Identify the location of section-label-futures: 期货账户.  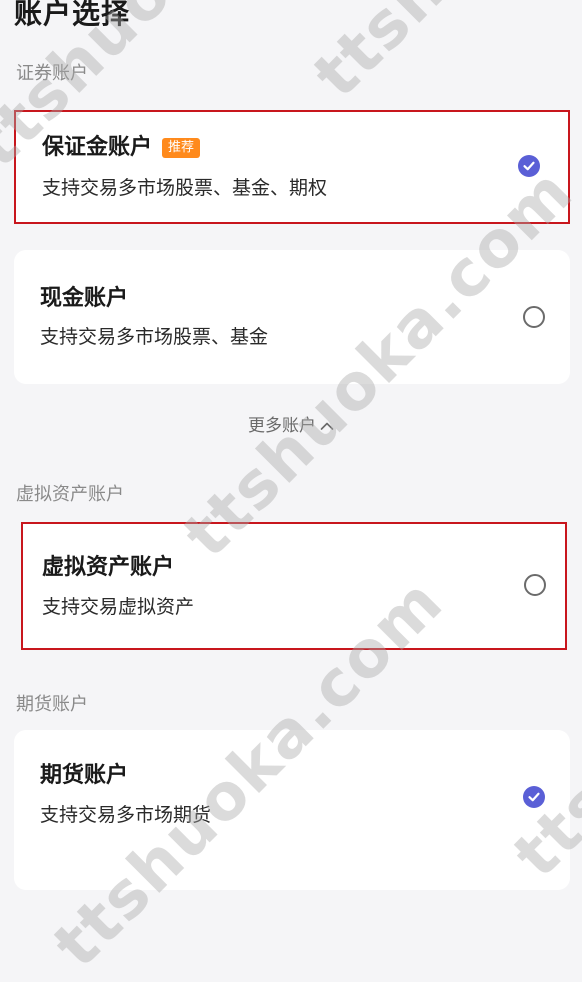
(52, 704).